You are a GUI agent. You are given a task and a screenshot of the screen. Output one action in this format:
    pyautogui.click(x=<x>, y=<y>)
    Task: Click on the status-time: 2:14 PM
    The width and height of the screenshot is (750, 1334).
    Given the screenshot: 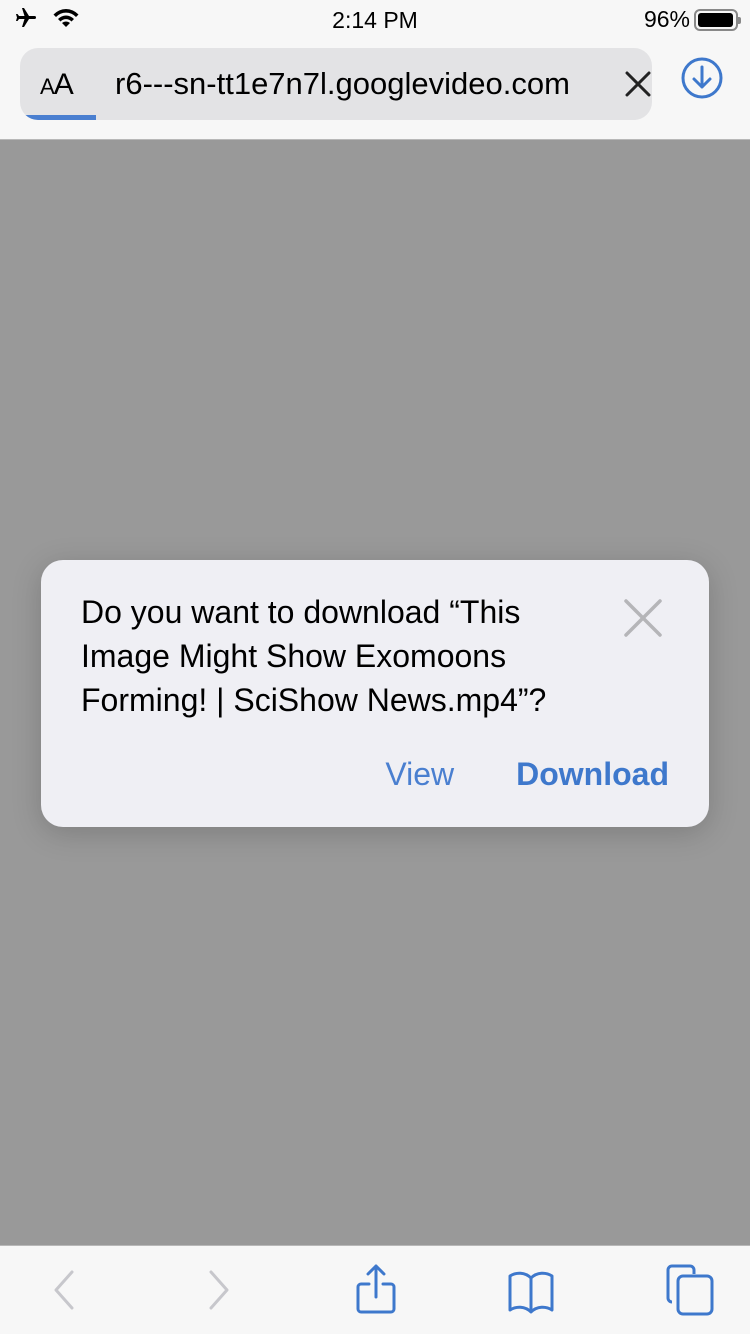 What is the action you would take?
    pyautogui.click(x=375, y=20)
    